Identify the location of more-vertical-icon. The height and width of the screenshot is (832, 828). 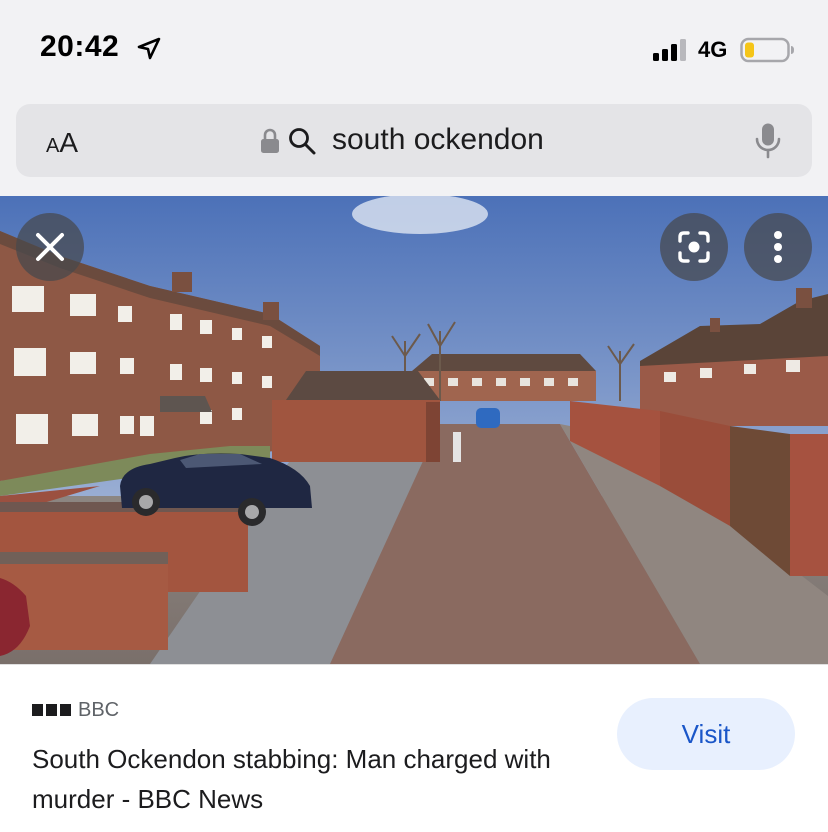
(778, 247).